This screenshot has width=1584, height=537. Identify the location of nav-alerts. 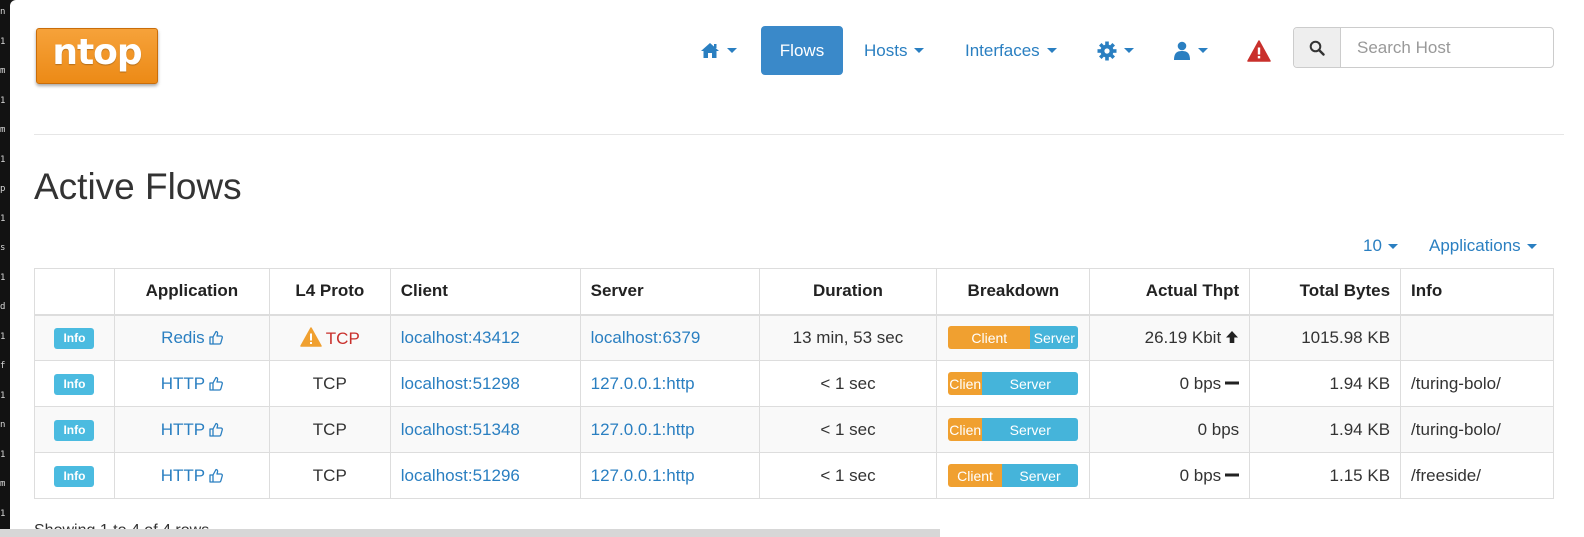
(1259, 50).